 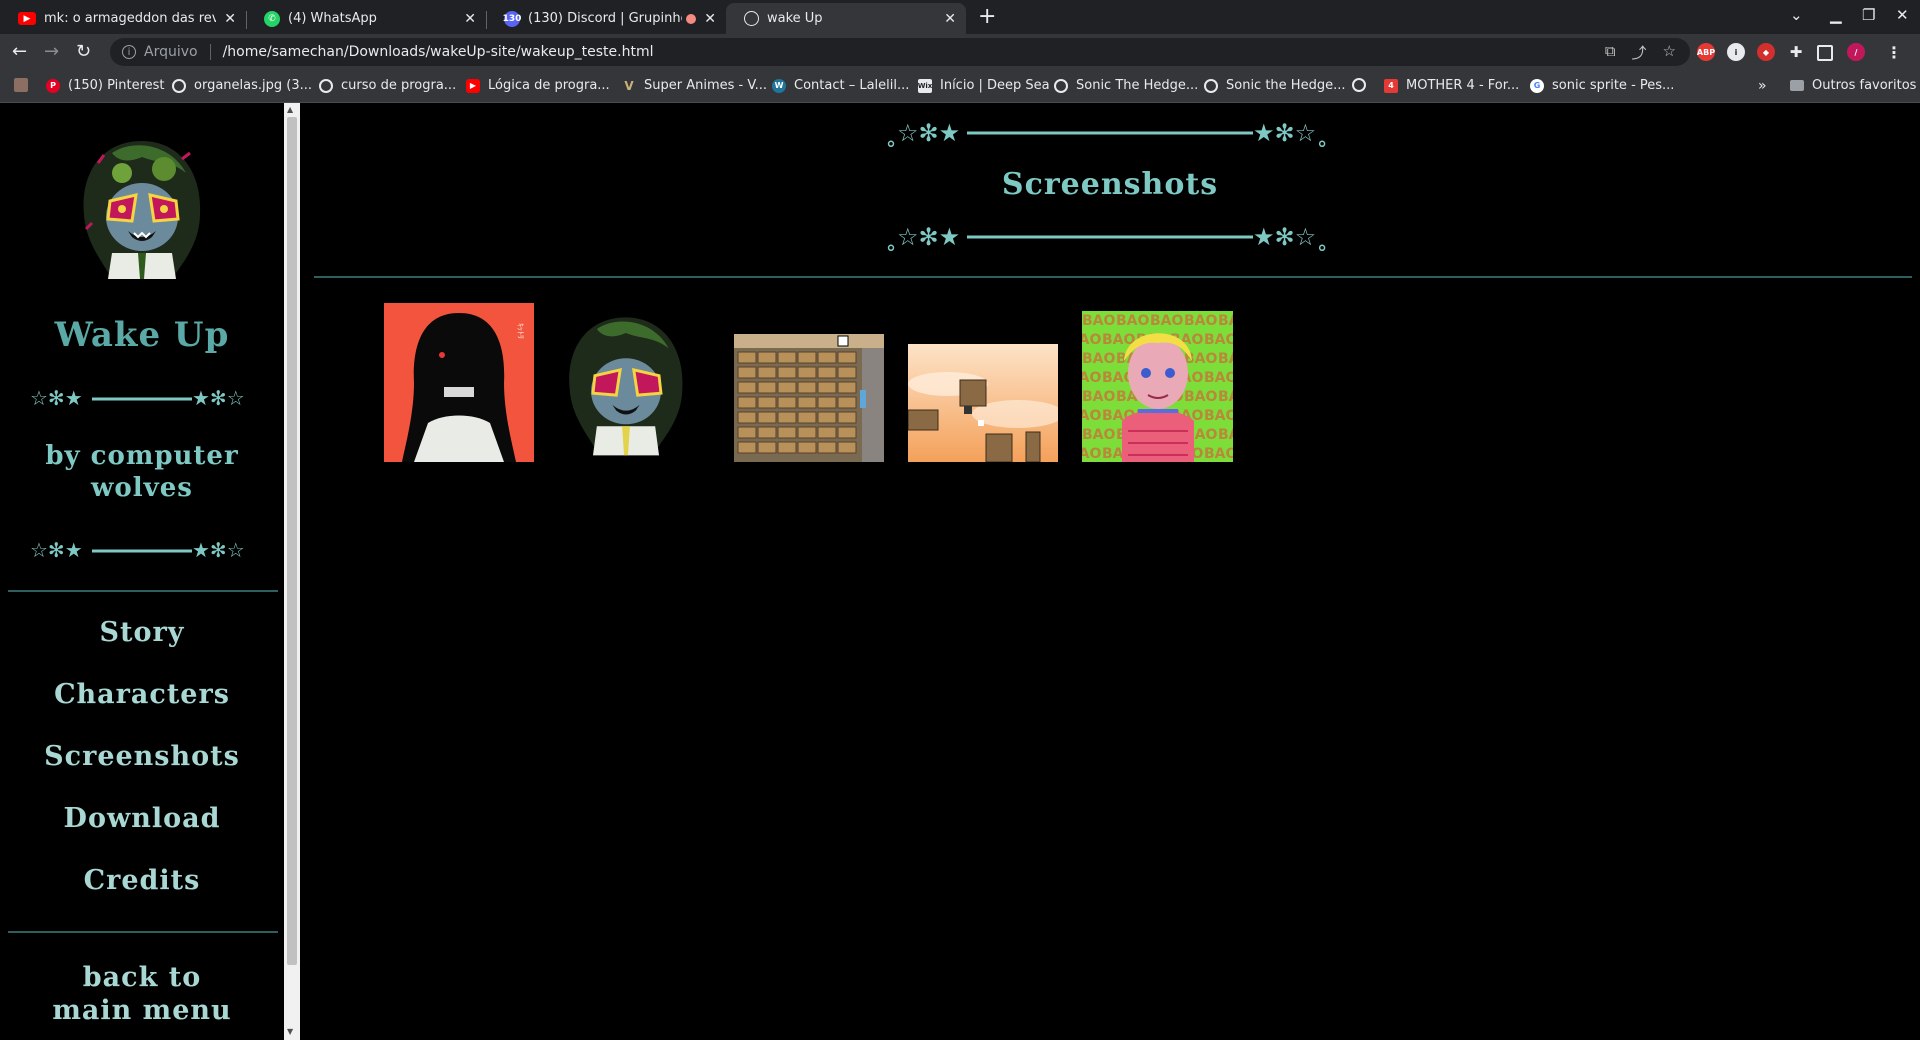 I want to click on new-tab-button: +, so click(x=987, y=16).